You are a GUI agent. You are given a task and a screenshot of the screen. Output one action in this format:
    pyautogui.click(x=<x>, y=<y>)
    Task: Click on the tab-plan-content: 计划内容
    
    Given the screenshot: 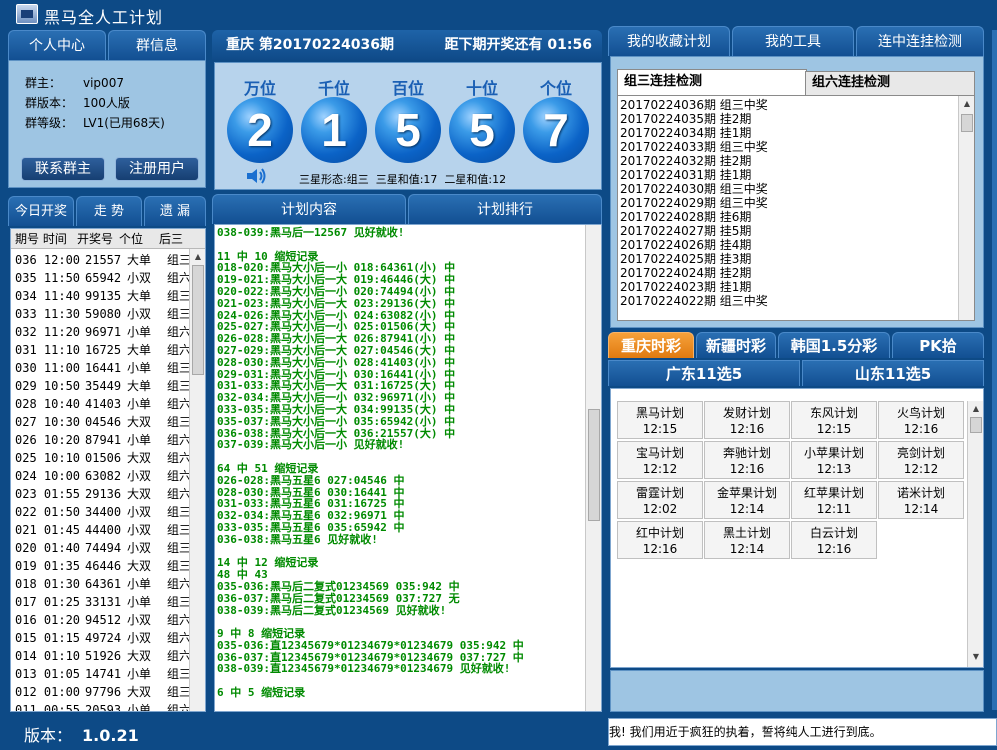 What is the action you would take?
    pyautogui.click(x=309, y=209)
    